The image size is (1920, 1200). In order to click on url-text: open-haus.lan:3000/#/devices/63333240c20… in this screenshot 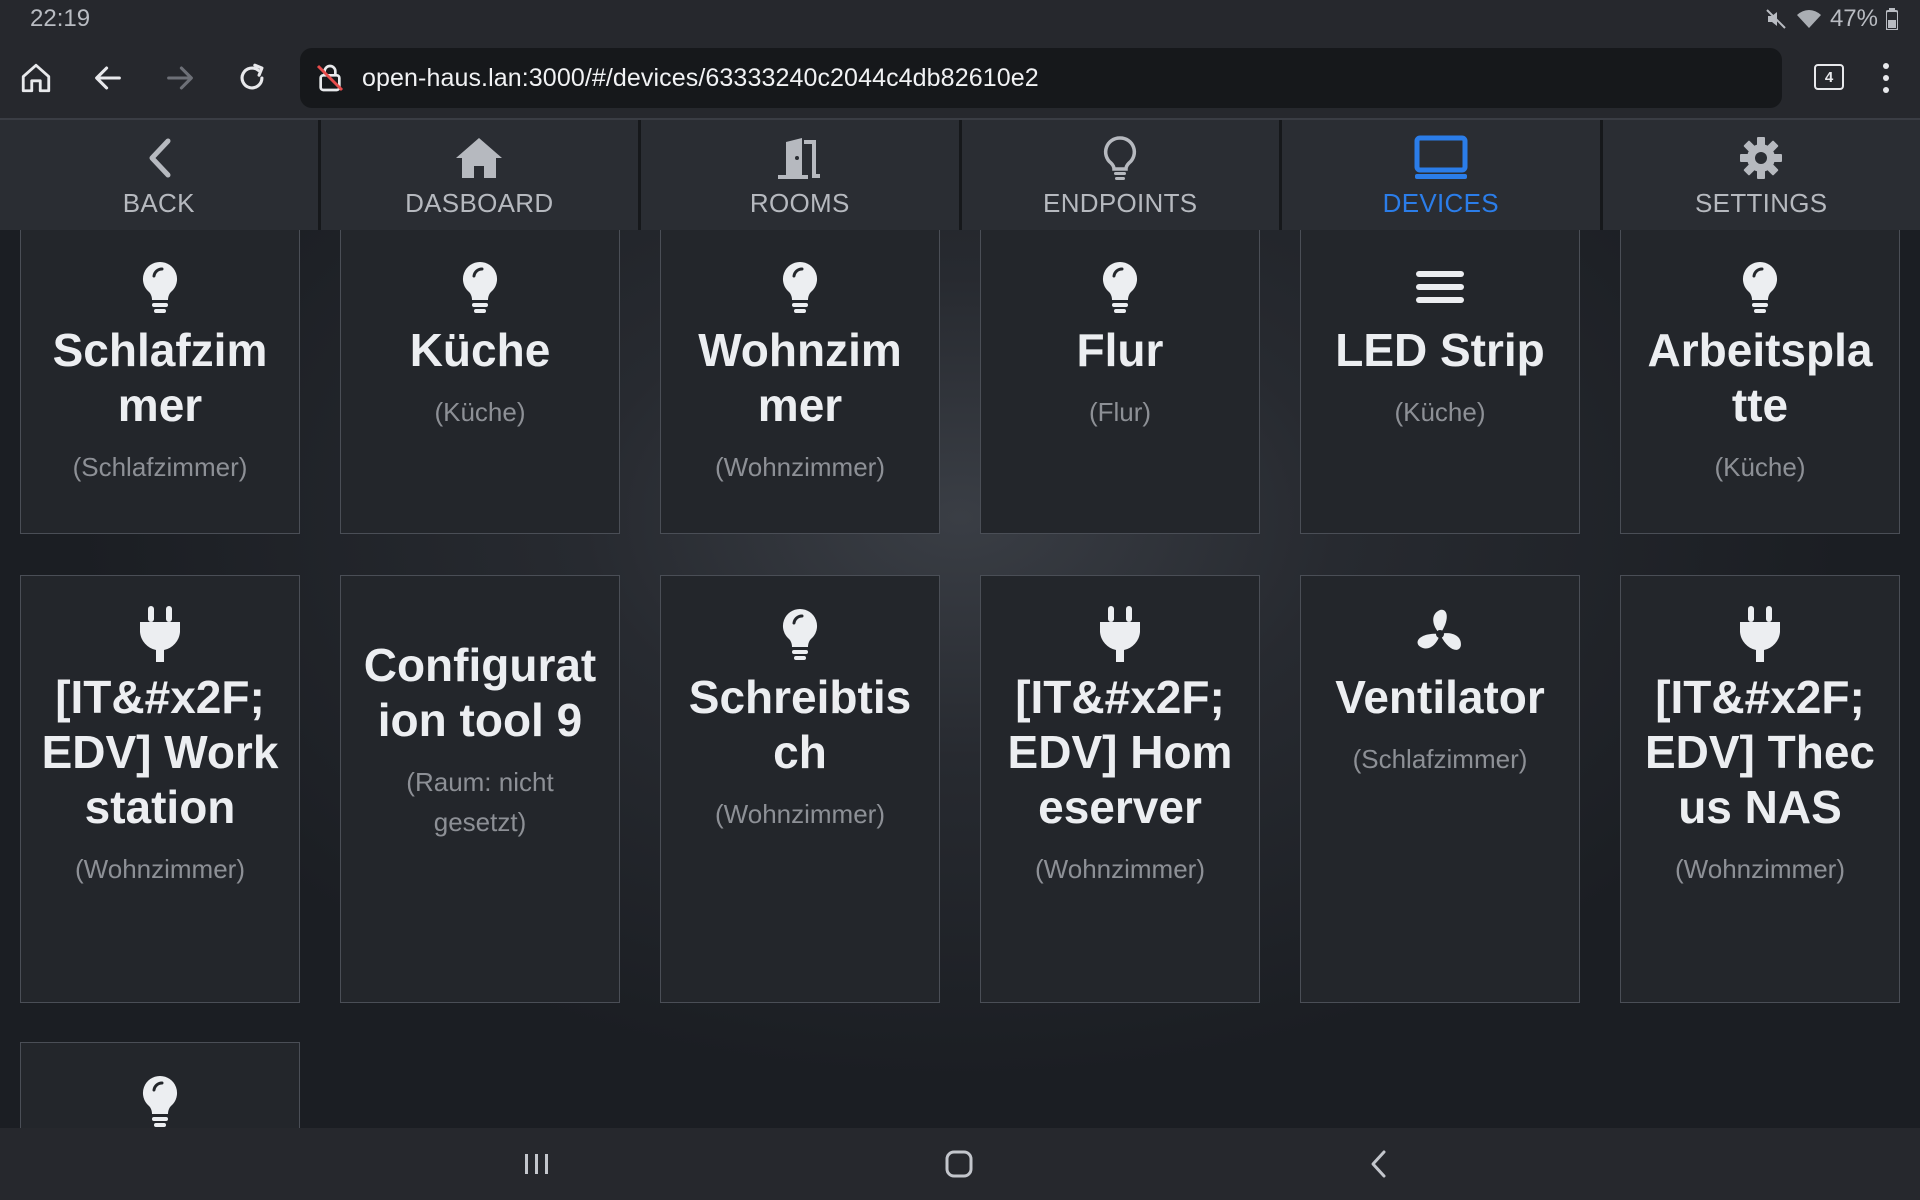, I will do `click(700, 77)`.